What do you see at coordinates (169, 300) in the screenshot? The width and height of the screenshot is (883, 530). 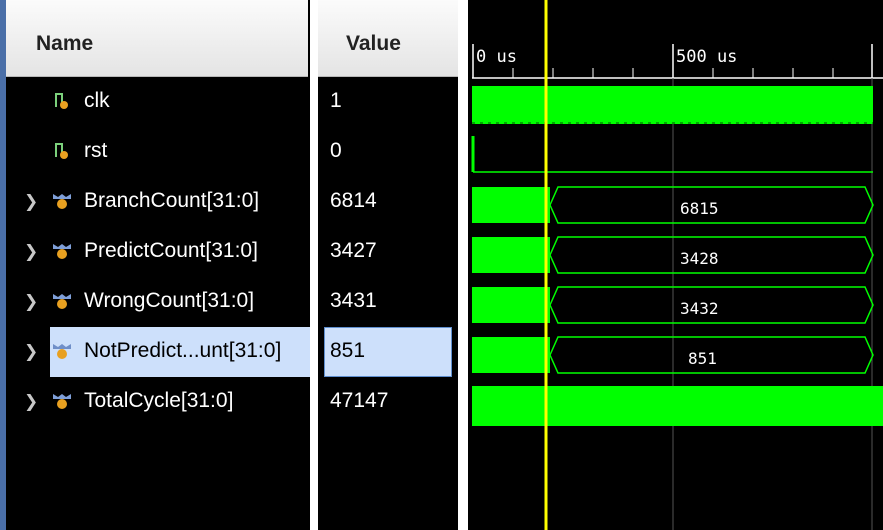 I see `signal-name: WrongCount[31:0]` at bounding box center [169, 300].